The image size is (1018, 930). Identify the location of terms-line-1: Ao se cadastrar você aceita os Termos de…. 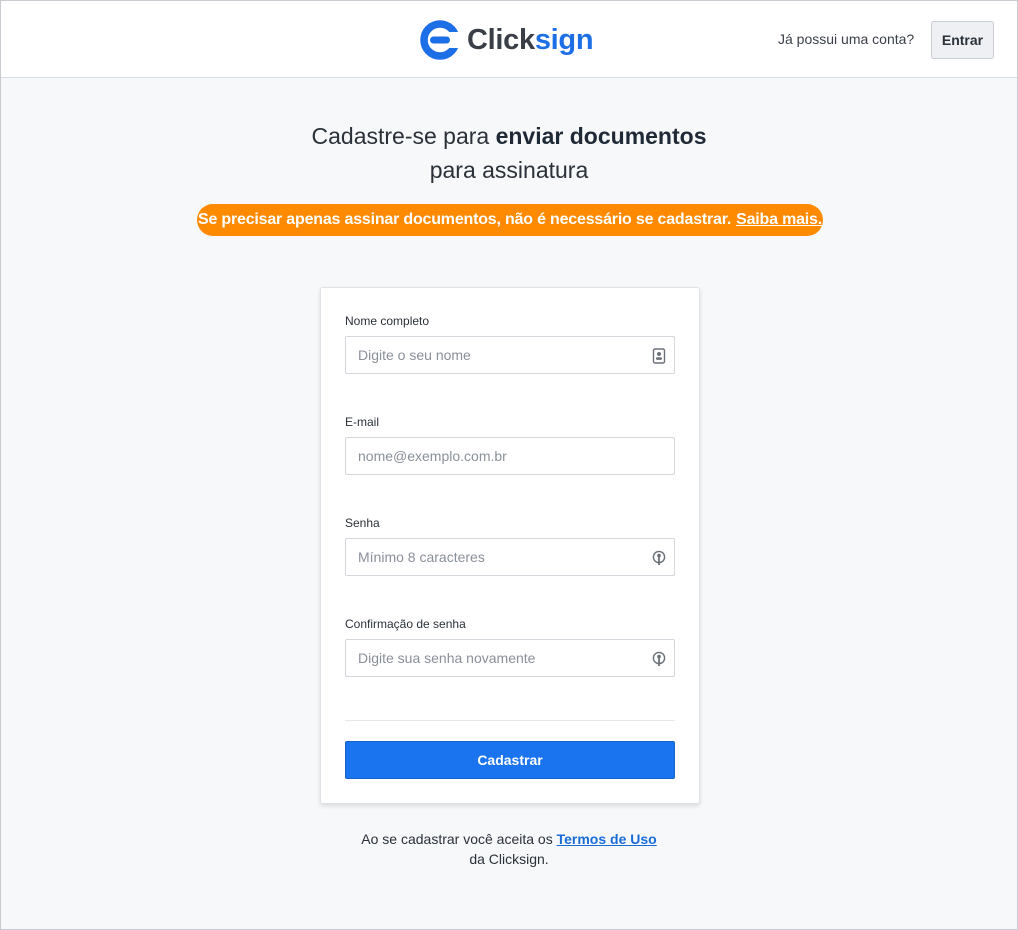
(509, 839).